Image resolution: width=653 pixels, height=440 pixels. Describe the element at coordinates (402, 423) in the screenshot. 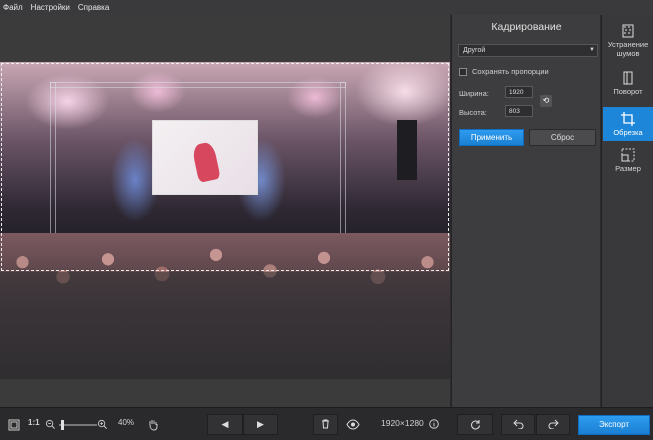

I see `image-size: 1920×1280` at that location.